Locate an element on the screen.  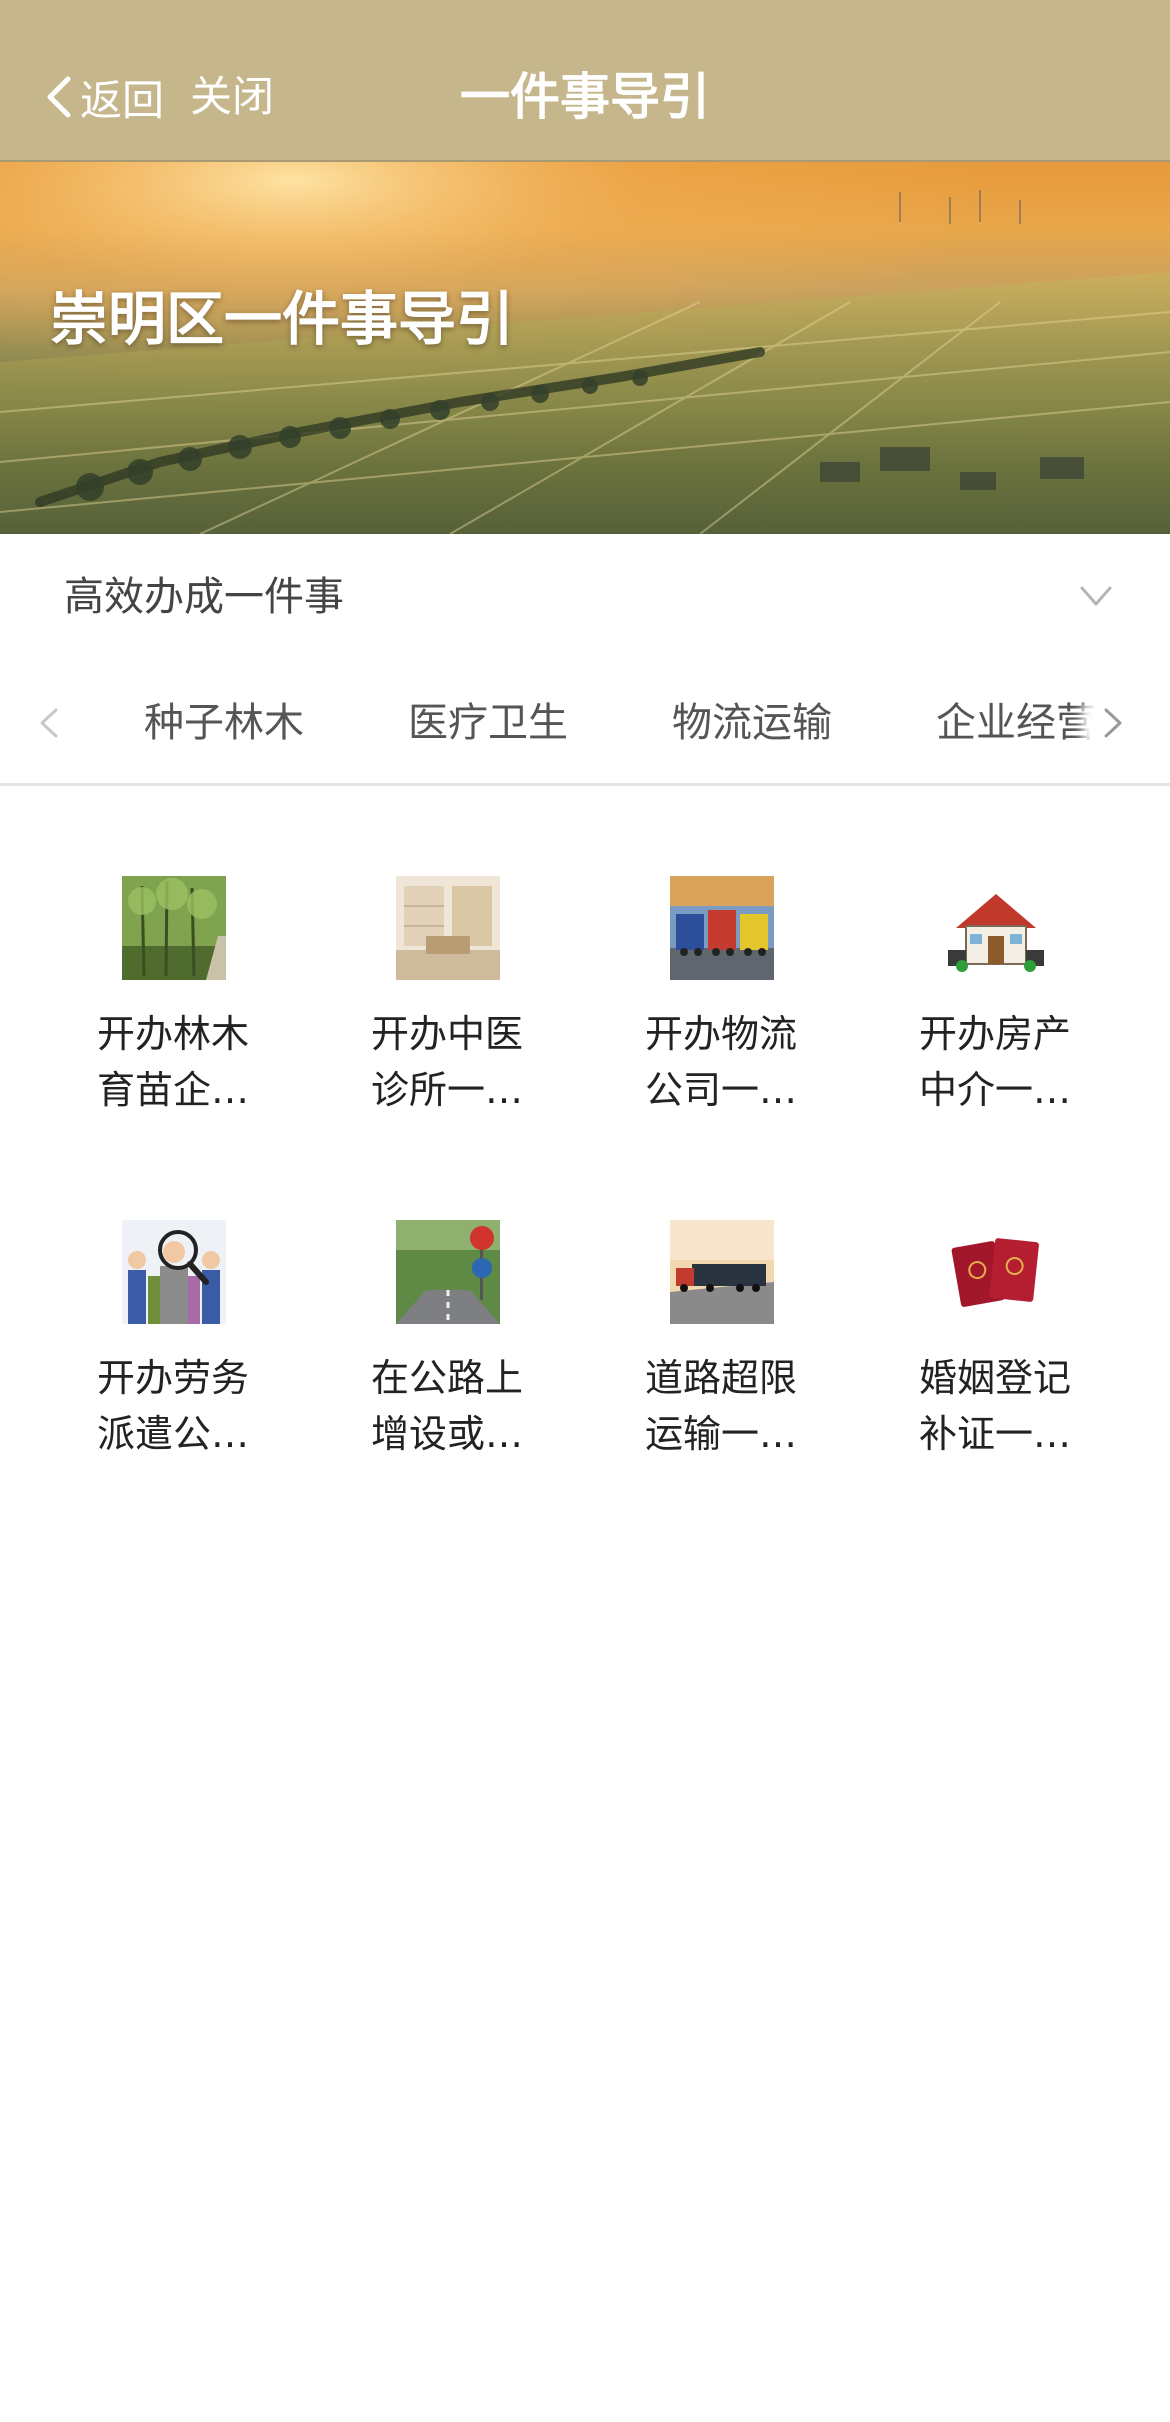
marriage-certificate-icon is located at coordinates (996, 1272).